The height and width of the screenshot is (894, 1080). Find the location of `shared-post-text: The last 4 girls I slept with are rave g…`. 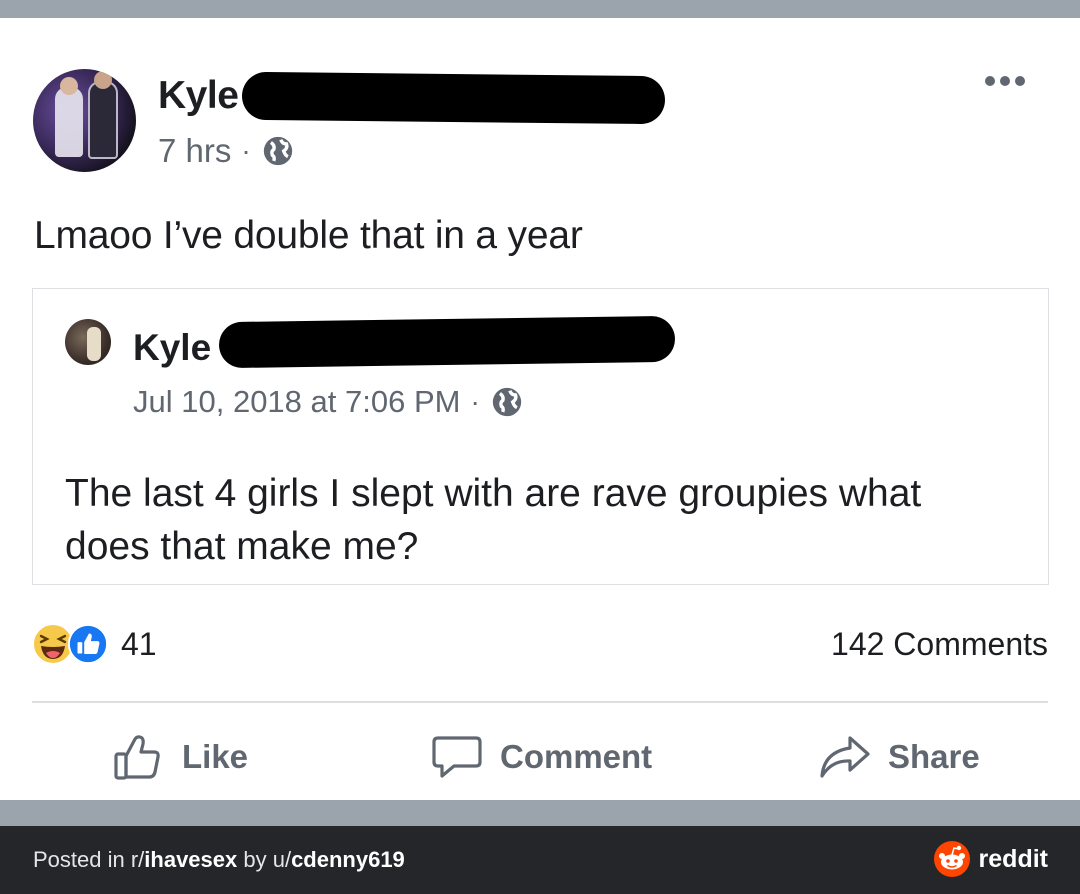

shared-post-text: The last 4 girls I slept with are rave g… is located at coordinates (493, 520).